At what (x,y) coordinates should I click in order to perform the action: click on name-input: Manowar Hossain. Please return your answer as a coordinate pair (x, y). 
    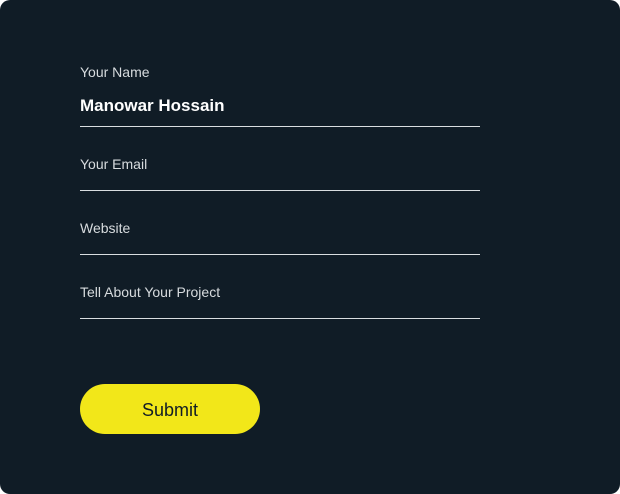
    Looking at the image, I should click on (280, 106).